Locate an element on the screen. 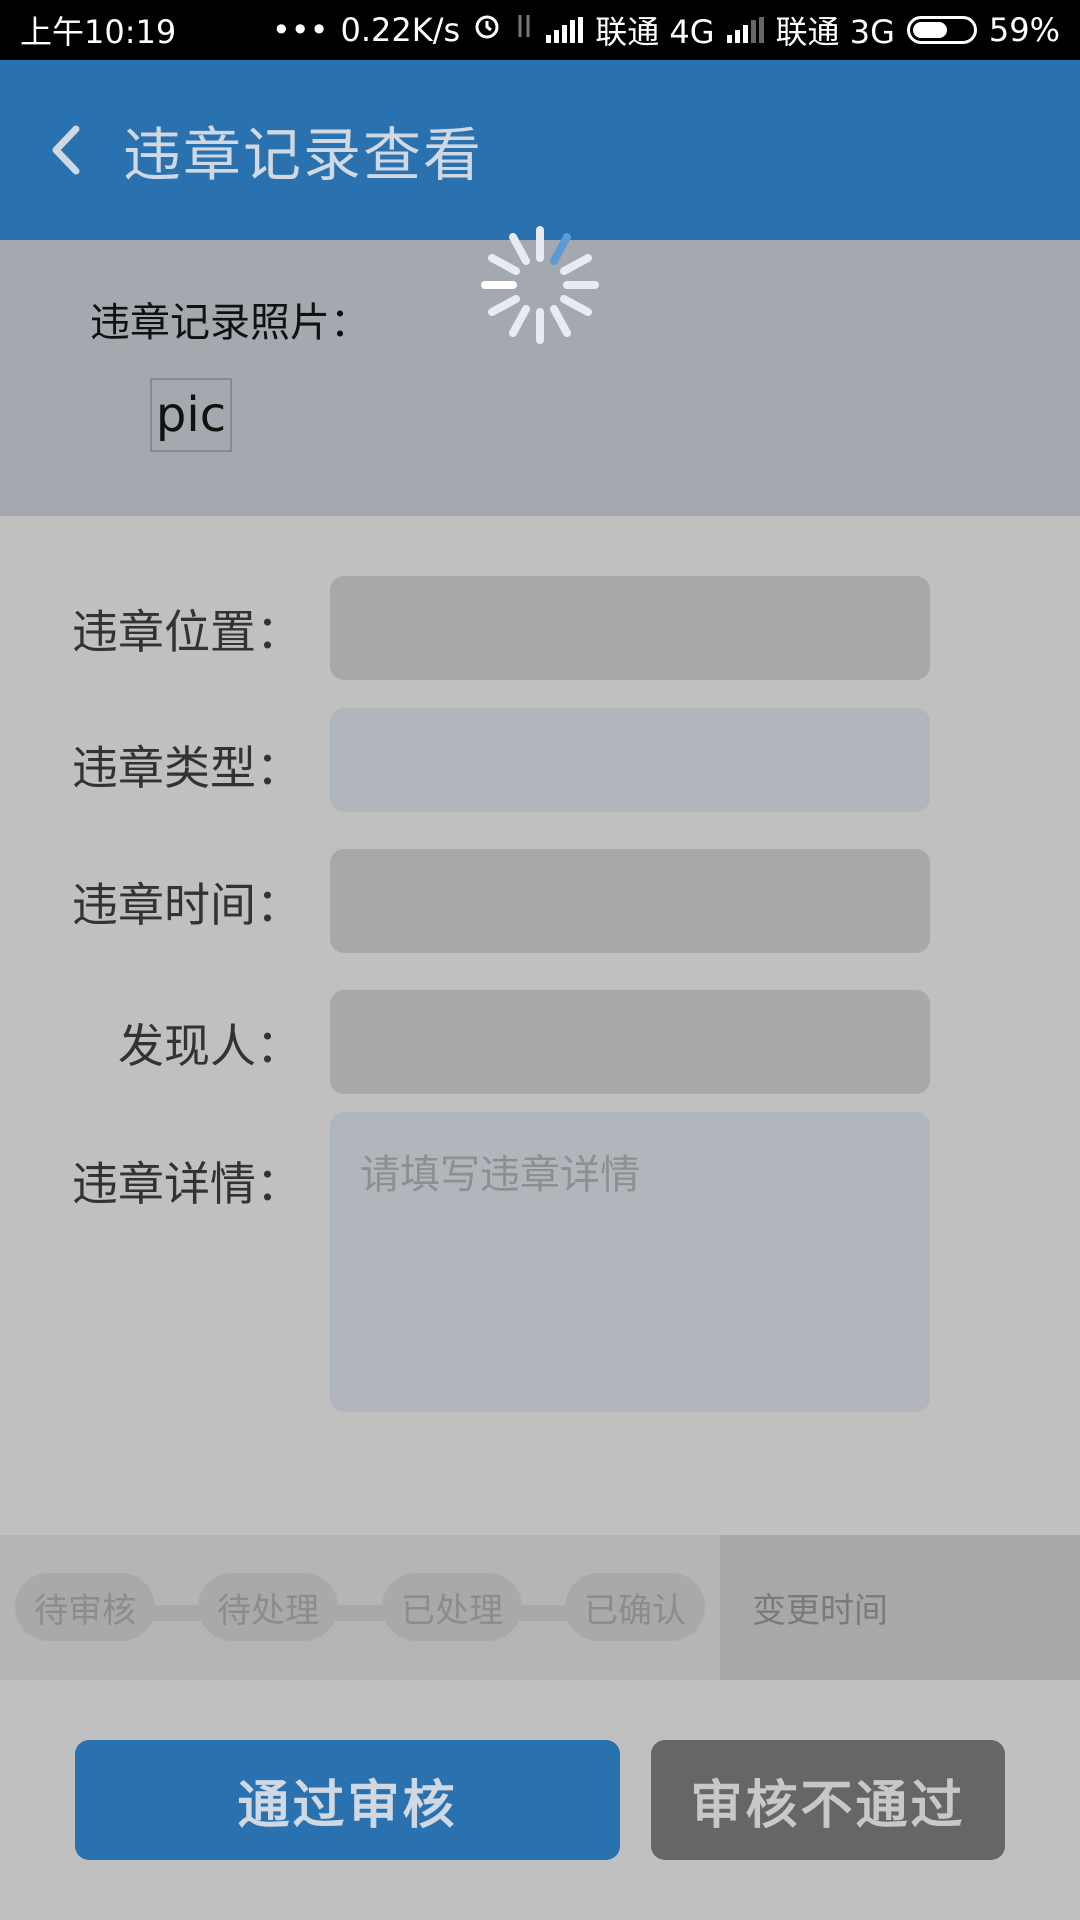 The height and width of the screenshot is (1920, 1080). form-row-time: 违章时间： is located at coordinates (540, 901).